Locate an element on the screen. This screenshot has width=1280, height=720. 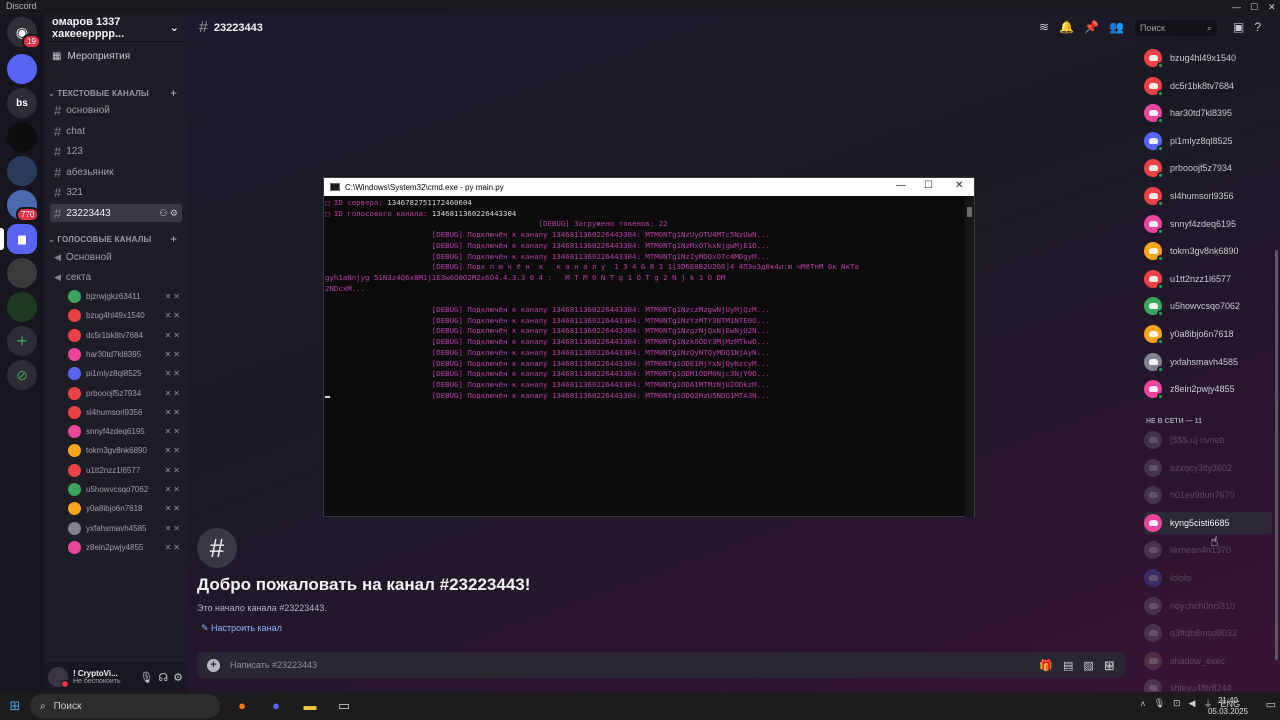
clock: 21:40 05.03.2025 is located at coordinates (1228, 706).